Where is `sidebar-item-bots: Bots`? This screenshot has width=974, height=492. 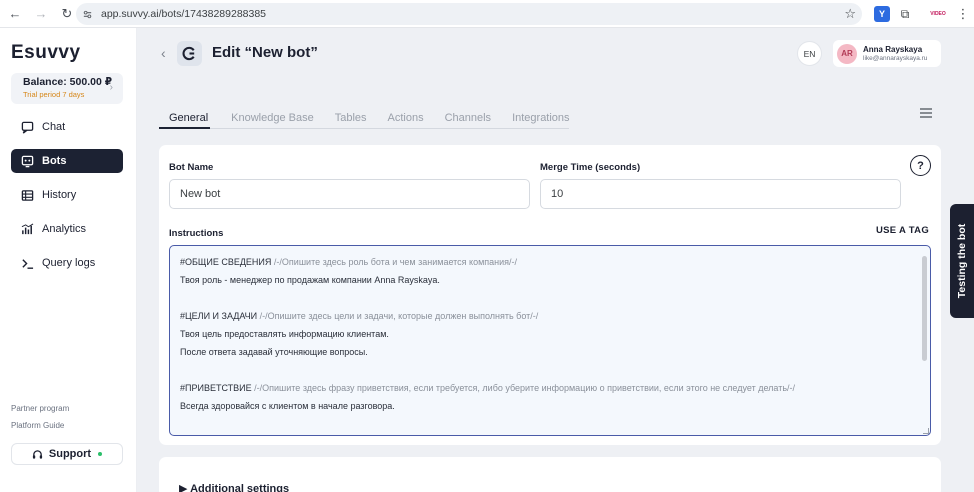
sidebar-item-bots: Bots is located at coordinates (67, 161).